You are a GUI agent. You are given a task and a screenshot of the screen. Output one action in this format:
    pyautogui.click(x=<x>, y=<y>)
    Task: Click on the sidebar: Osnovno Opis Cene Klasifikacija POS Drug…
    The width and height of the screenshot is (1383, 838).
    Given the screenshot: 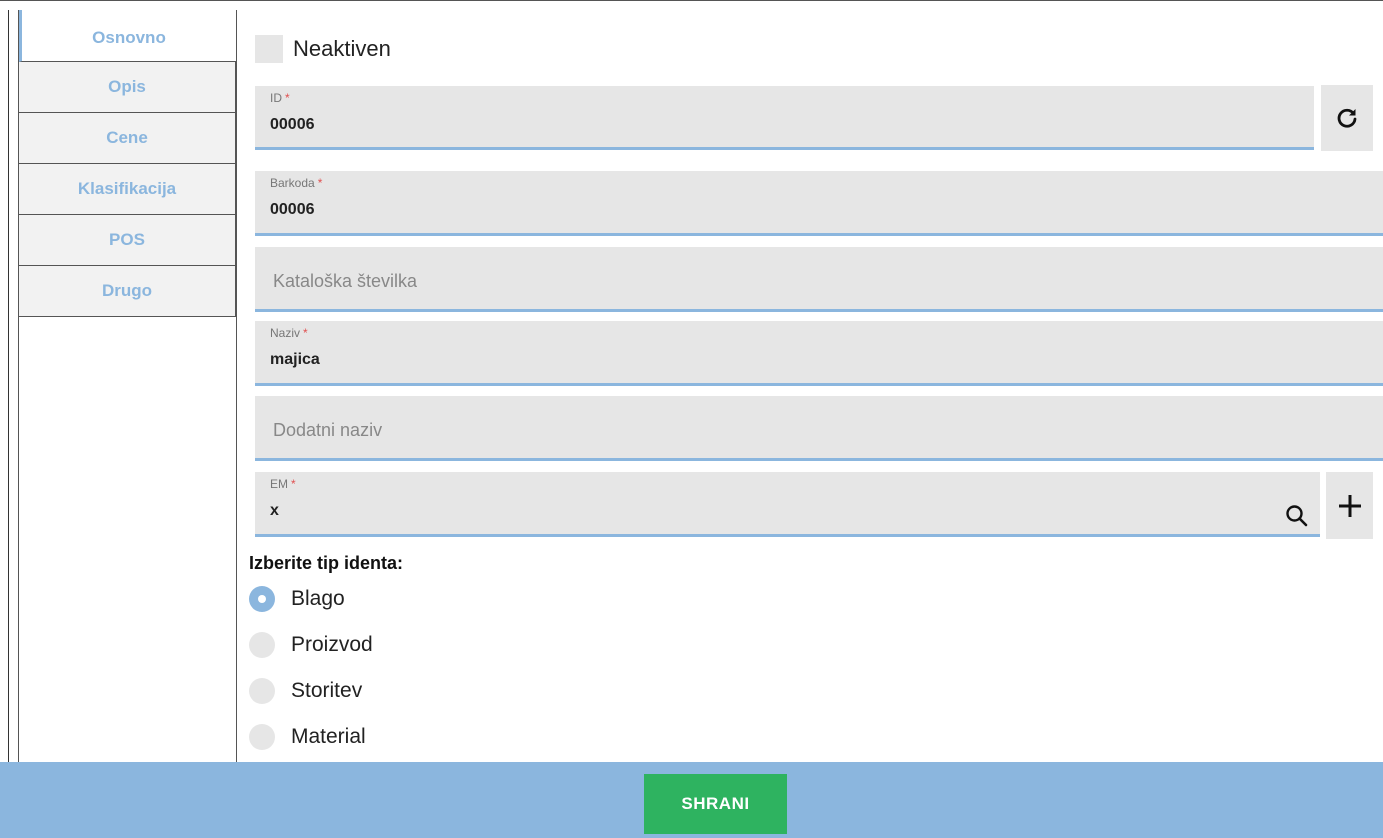 What is the action you would take?
    pyautogui.click(x=127, y=386)
    